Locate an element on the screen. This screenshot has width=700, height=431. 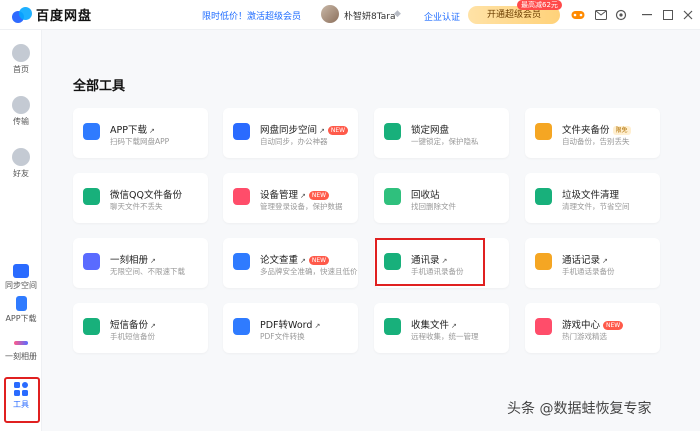
tool-card: 短信备份 ↗ 手机短信备份 is located at coordinates (140, 328).